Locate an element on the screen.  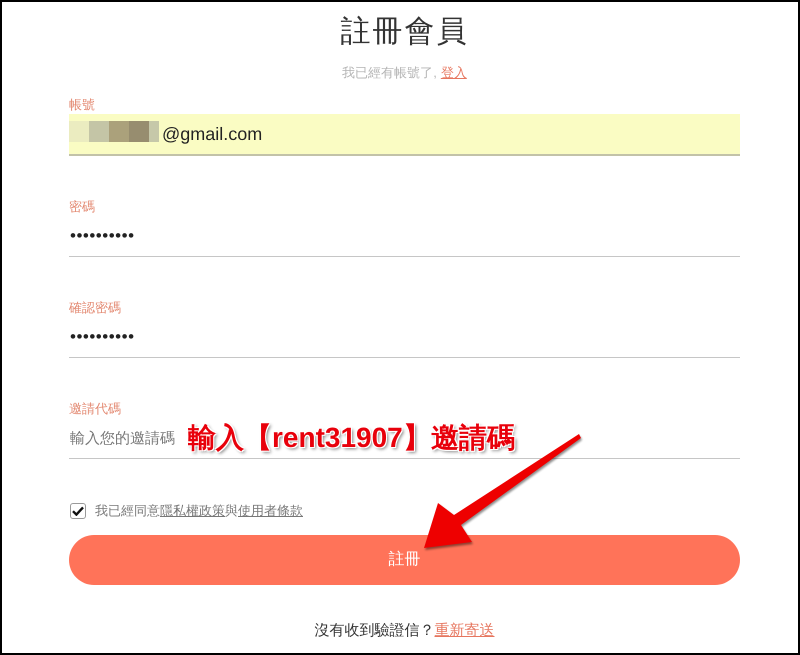
field-label: 帳號 is located at coordinates (82, 105).